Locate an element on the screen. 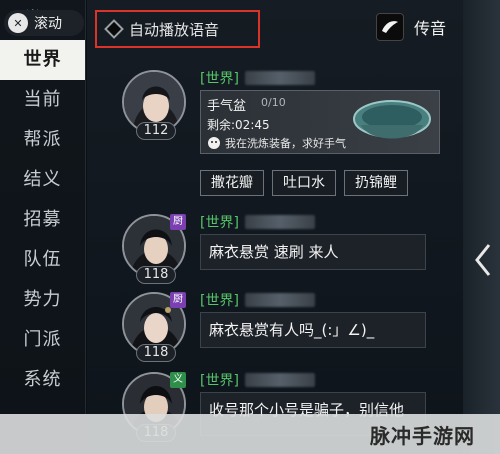 This screenshot has height=454, width=500. auto-scroll-label: 滚动 is located at coordinates (48, 24).